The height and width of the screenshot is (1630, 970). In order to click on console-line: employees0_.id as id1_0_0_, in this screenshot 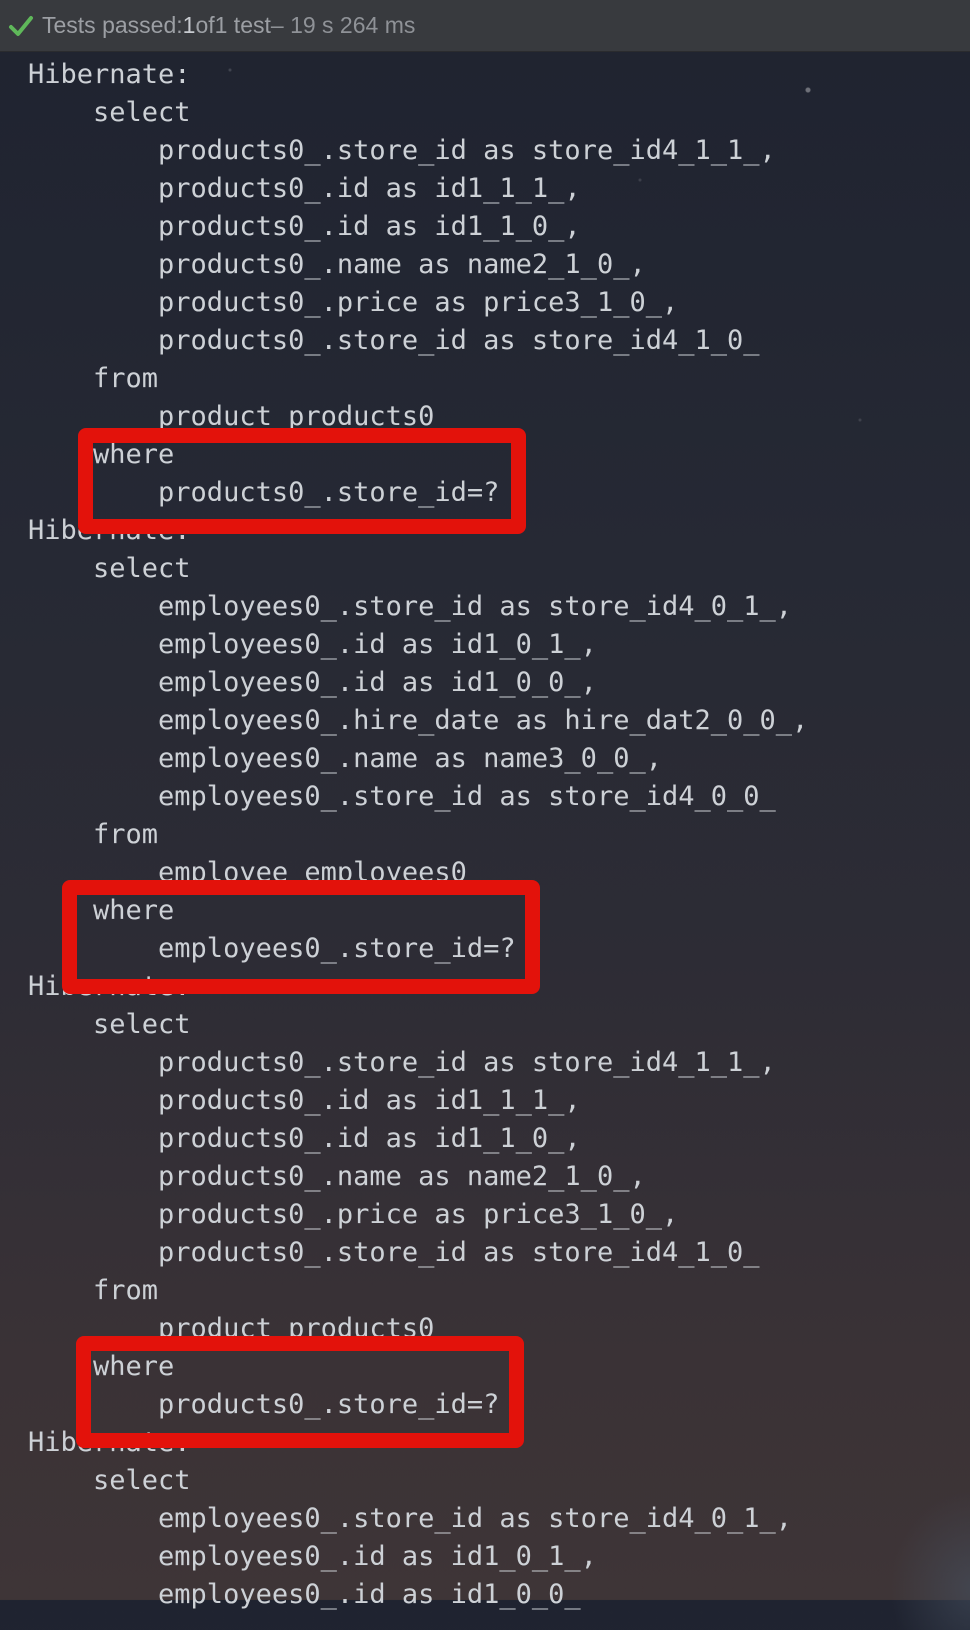, I will do `click(312, 682)`.